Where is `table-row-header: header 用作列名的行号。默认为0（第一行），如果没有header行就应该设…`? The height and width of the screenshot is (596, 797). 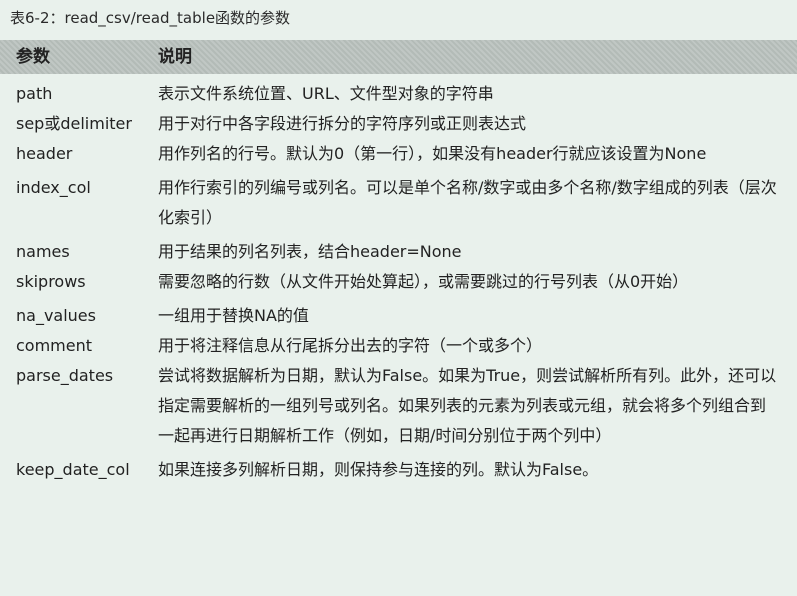
table-row-header: header 用作列名的行号。默认为0（第一行），如果没有header行就应该设… is located at coordinates (398, 154).